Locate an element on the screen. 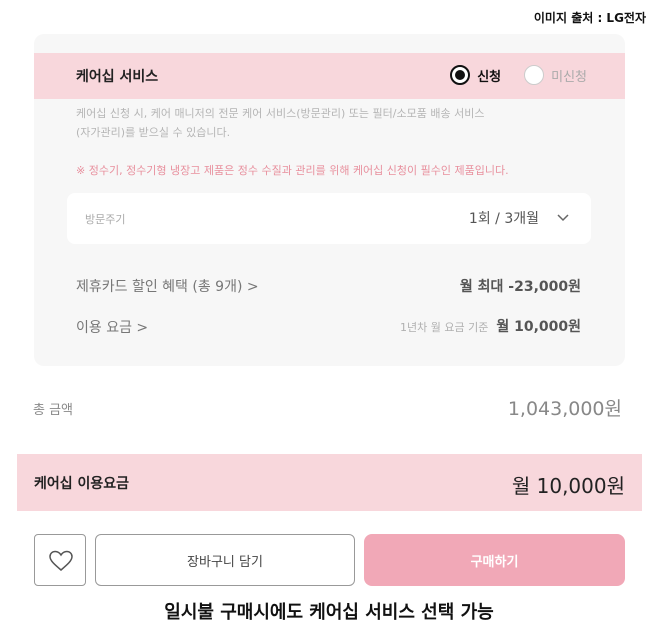  caption-text: 일시불 구매시에도 케어십 서비스 선택 가능 is located at coordinates (329, 612).